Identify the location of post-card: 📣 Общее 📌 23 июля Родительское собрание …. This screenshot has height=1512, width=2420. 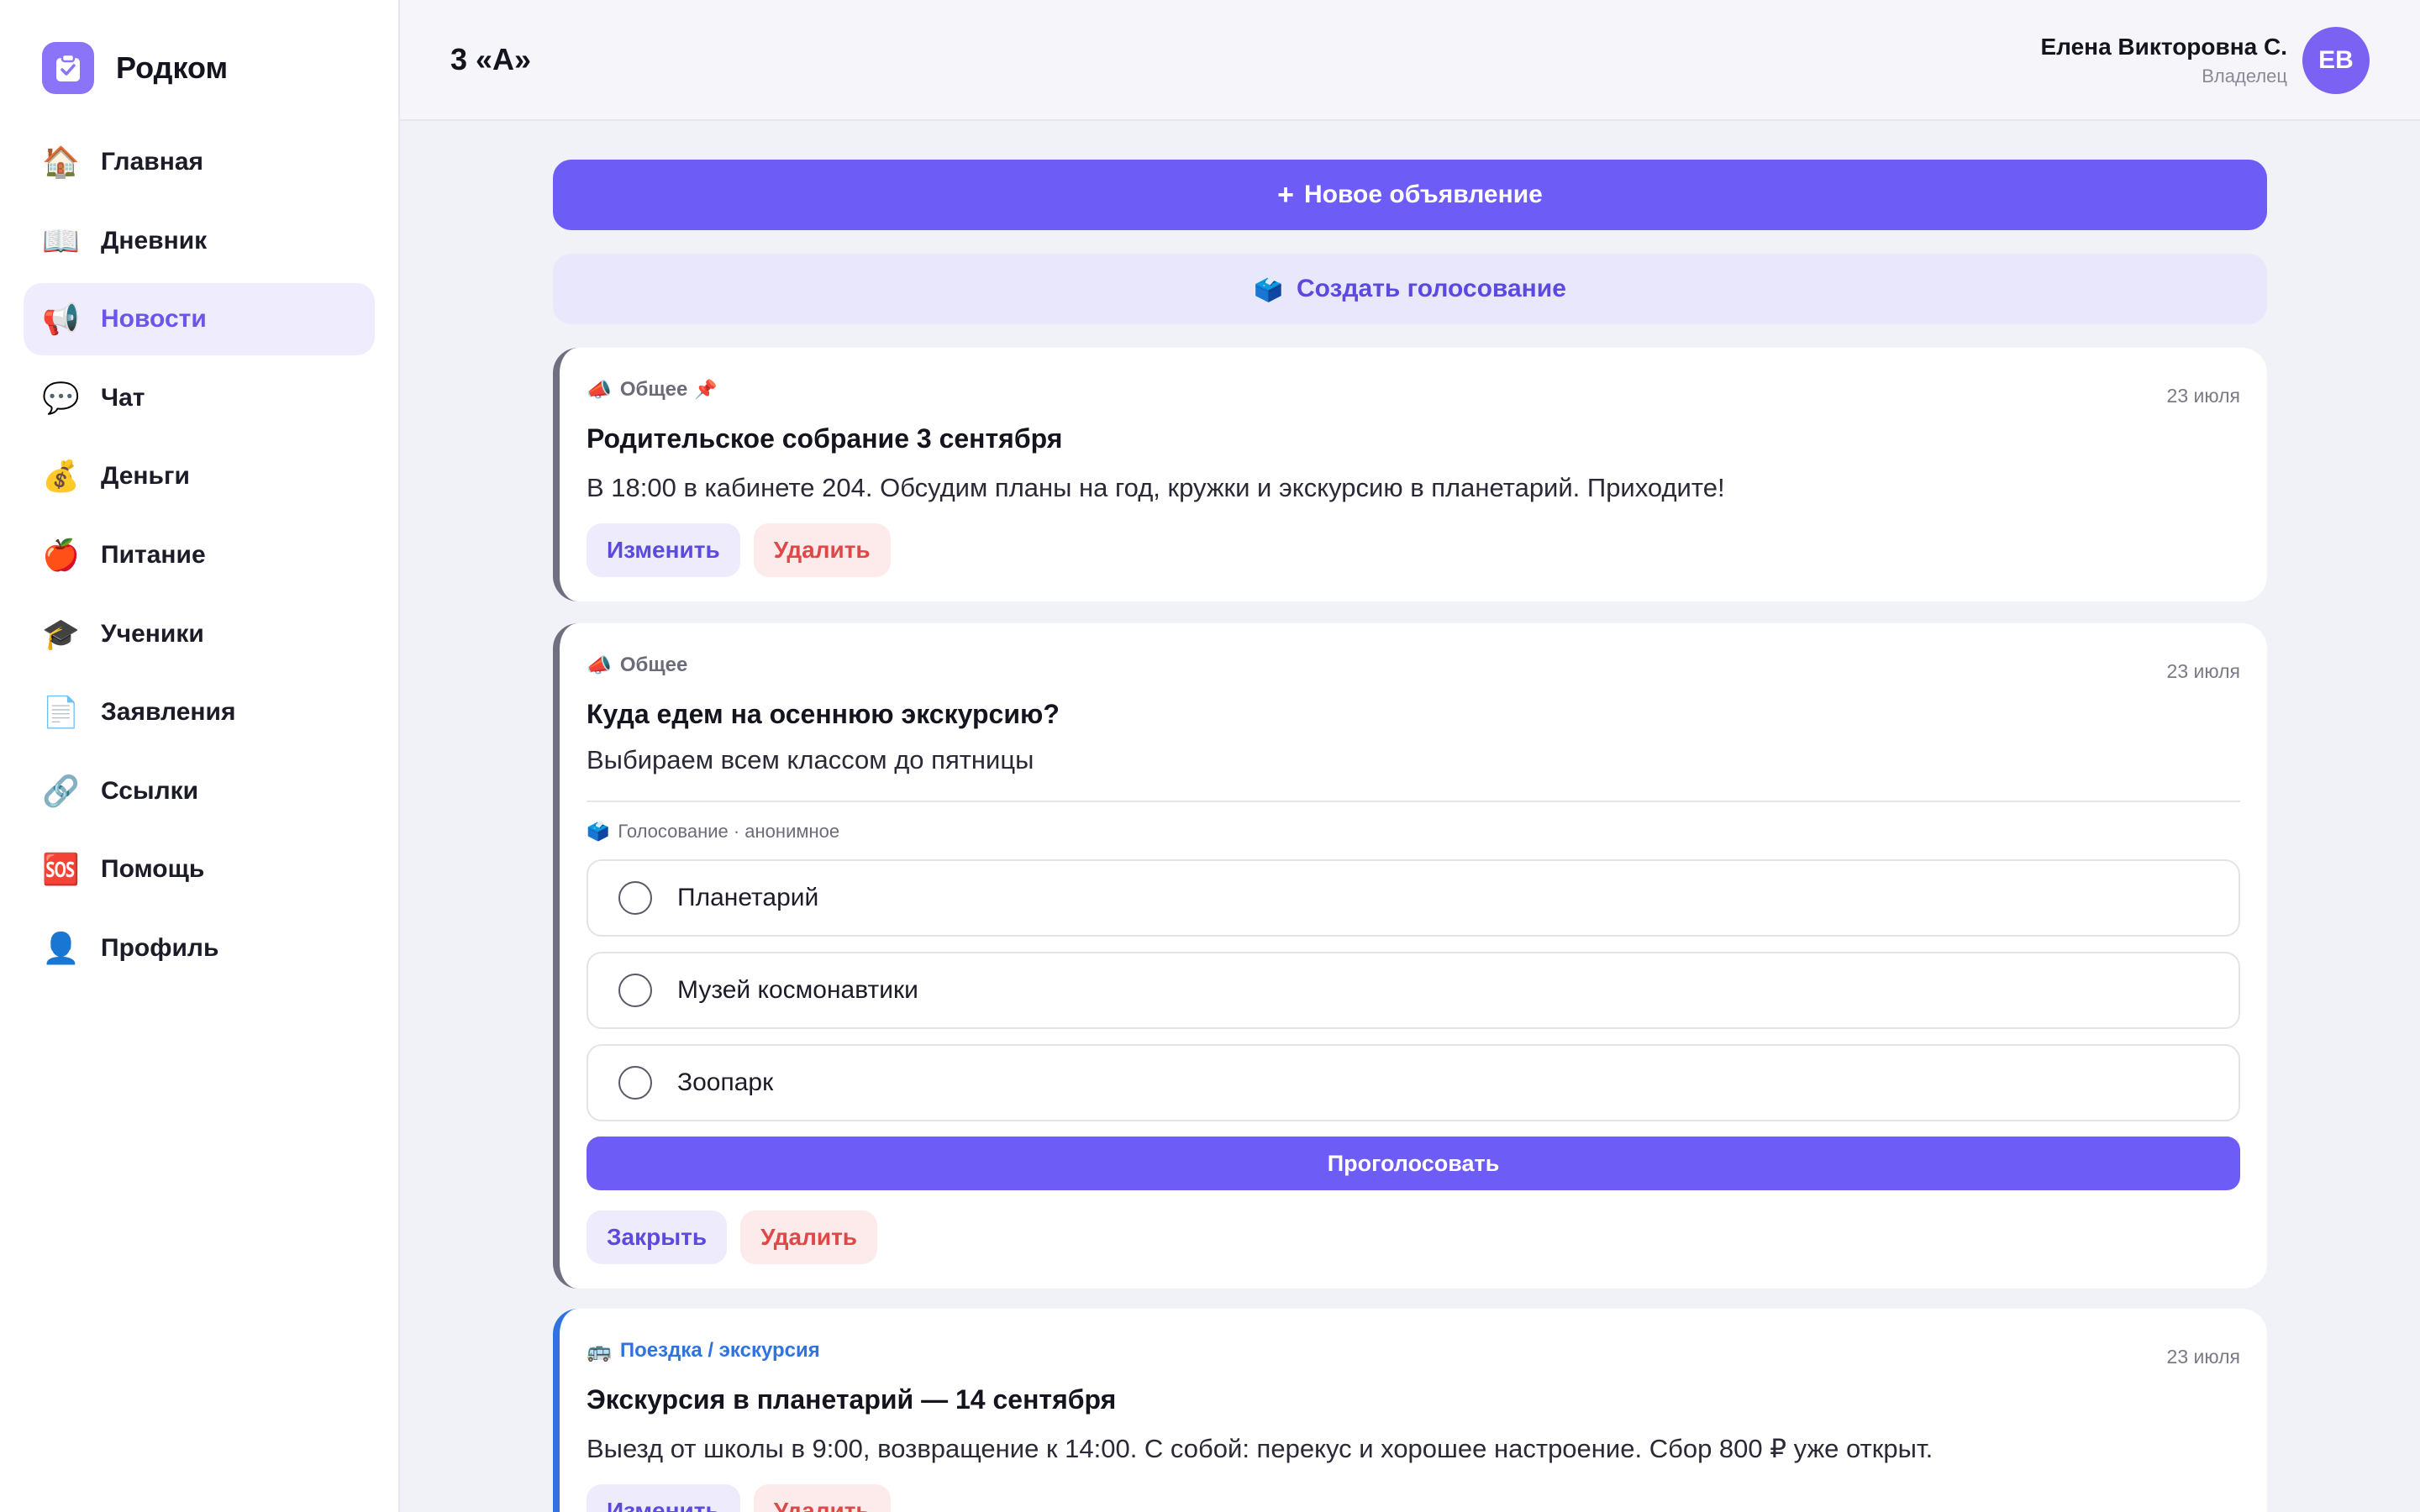
(1410, 474).